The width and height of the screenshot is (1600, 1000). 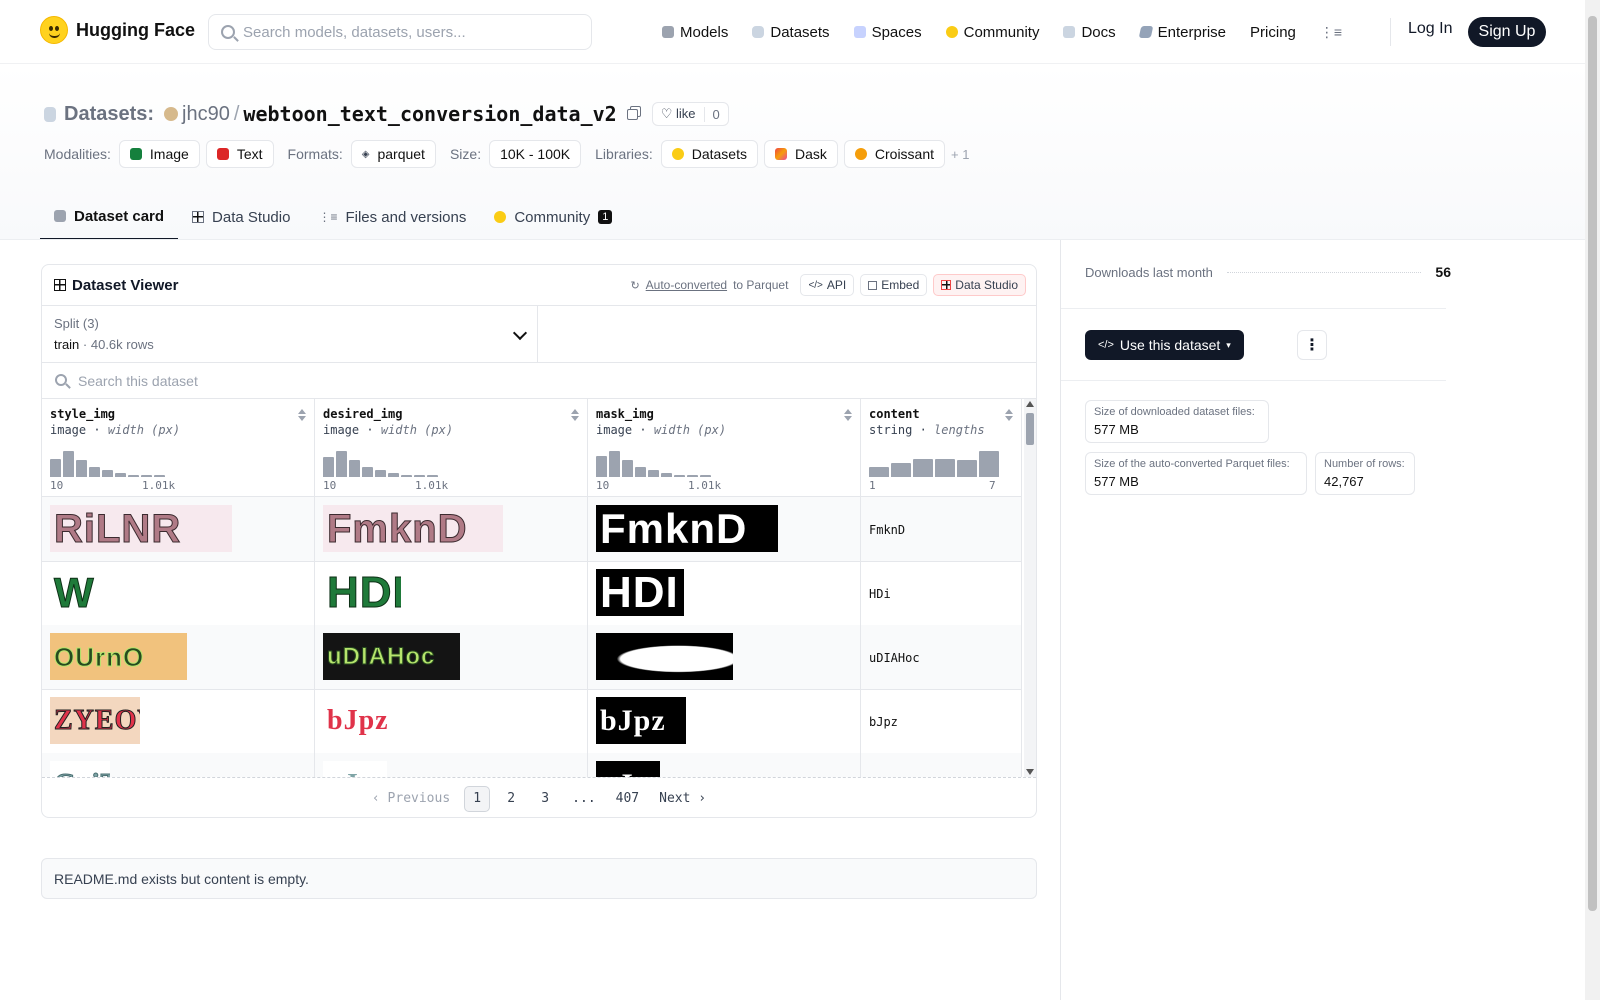 What do you see at coordinates (690, 114) in the screenshot?
I see `like-button: ♡ like 0` at bounding box center [690, 114].